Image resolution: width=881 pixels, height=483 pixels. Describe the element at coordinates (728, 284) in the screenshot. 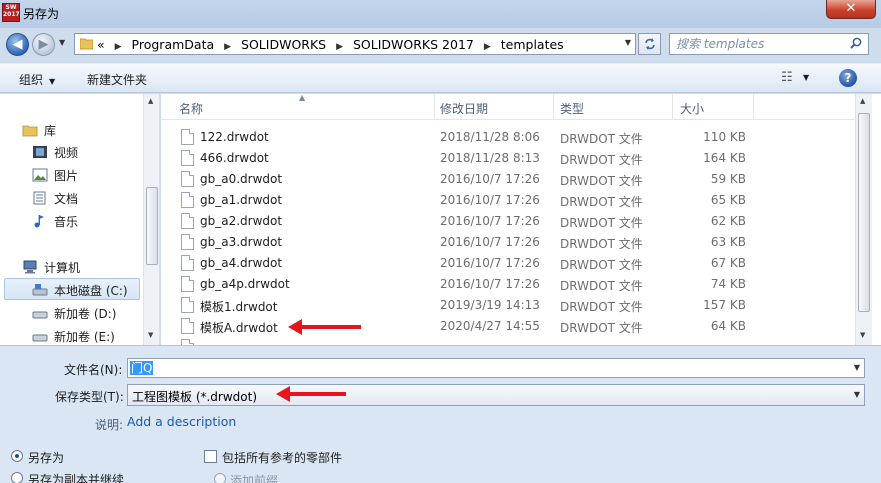

I see `file-size: 74 KB` at that location.